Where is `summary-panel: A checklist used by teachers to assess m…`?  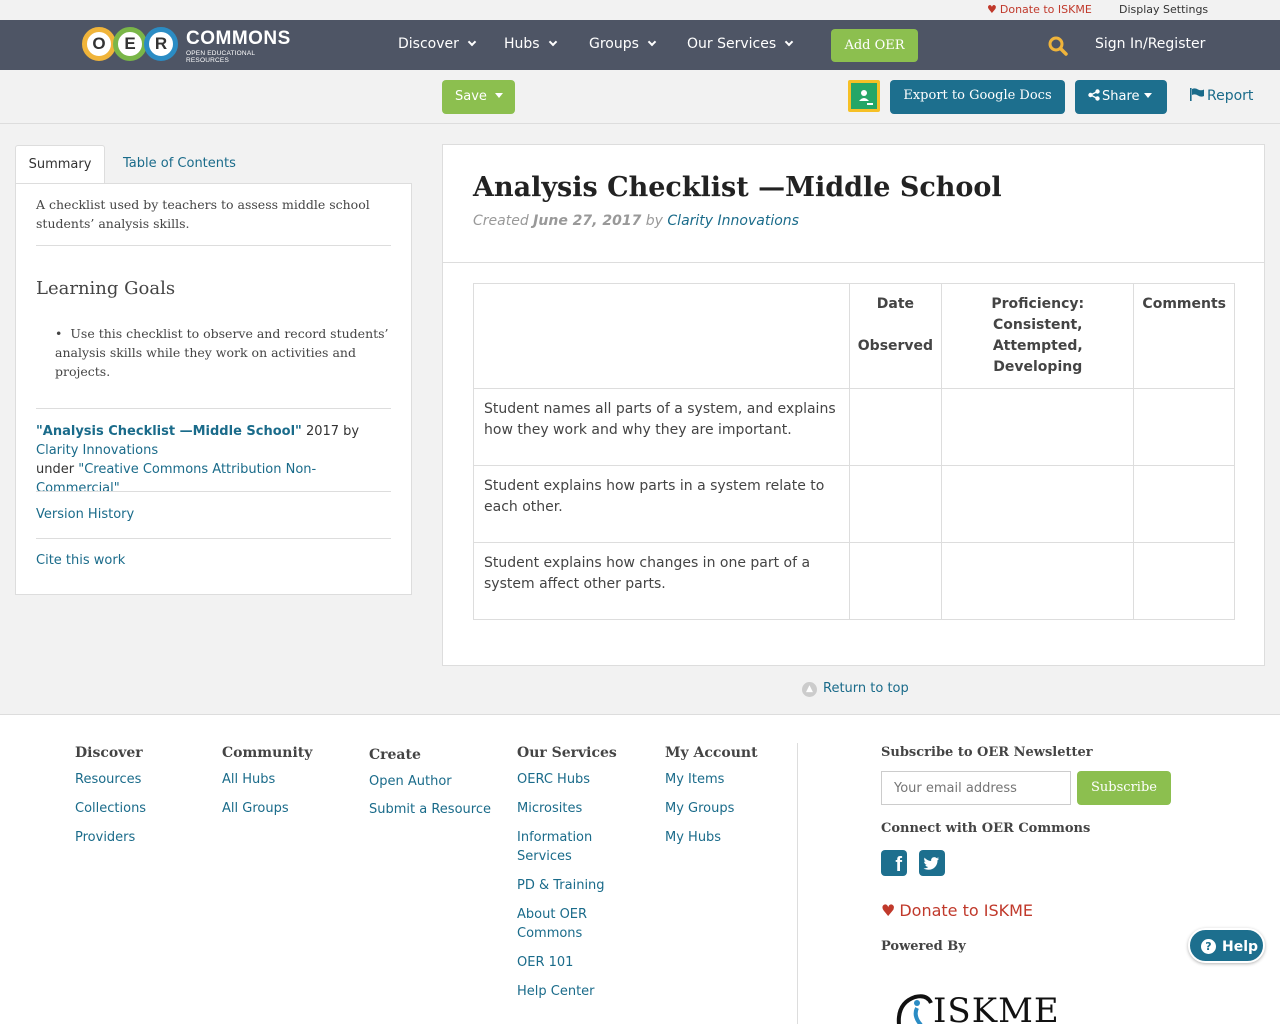
summary-panel: A checklist used by teachers to assess m… is located at coordinates (213, 389).